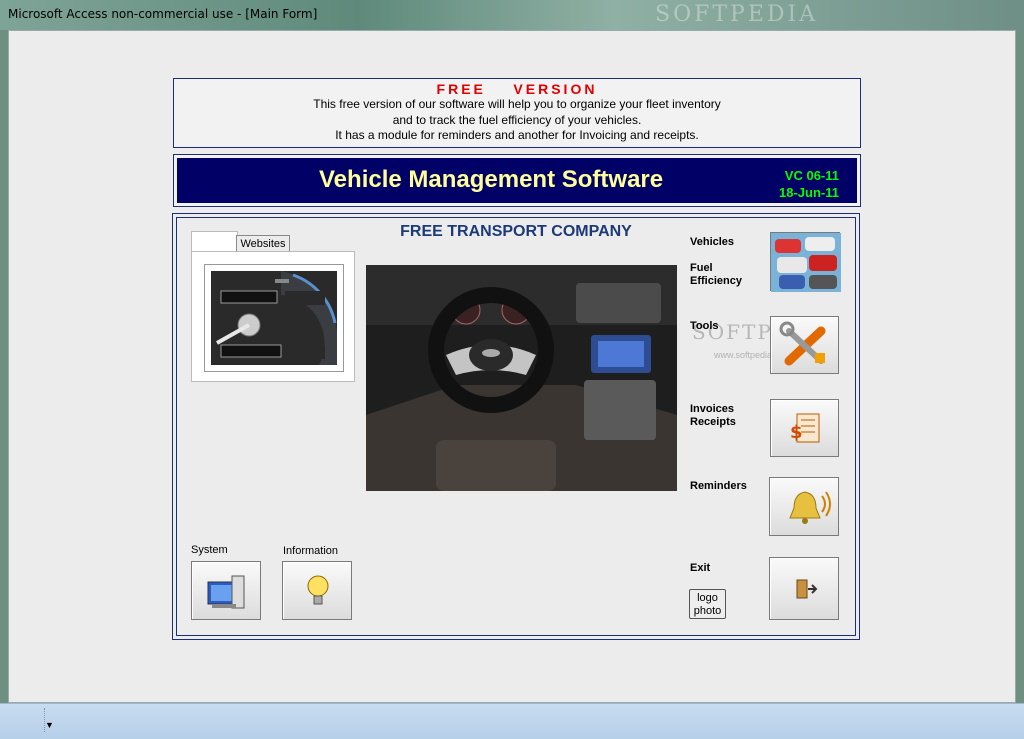  Describe the element at coordinates (311, 551) in the screenshot. I see `information-label: Information` at that location.